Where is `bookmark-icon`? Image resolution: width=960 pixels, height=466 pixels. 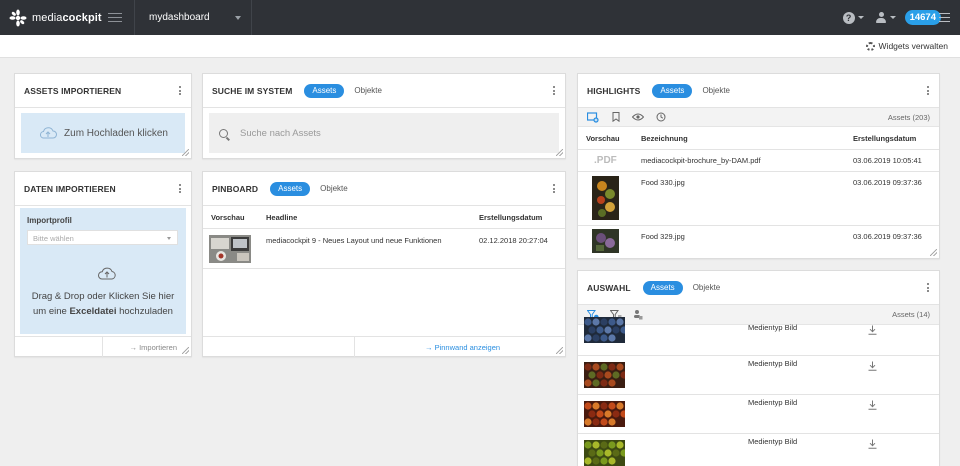
bookmark-icon is located at coordinates (616, 117).